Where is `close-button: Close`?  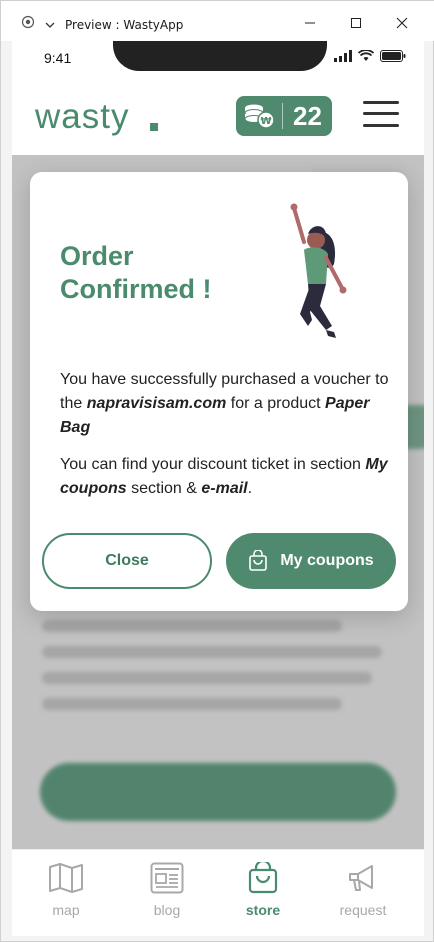 close-button: Close is located at coordinates (127, 561).